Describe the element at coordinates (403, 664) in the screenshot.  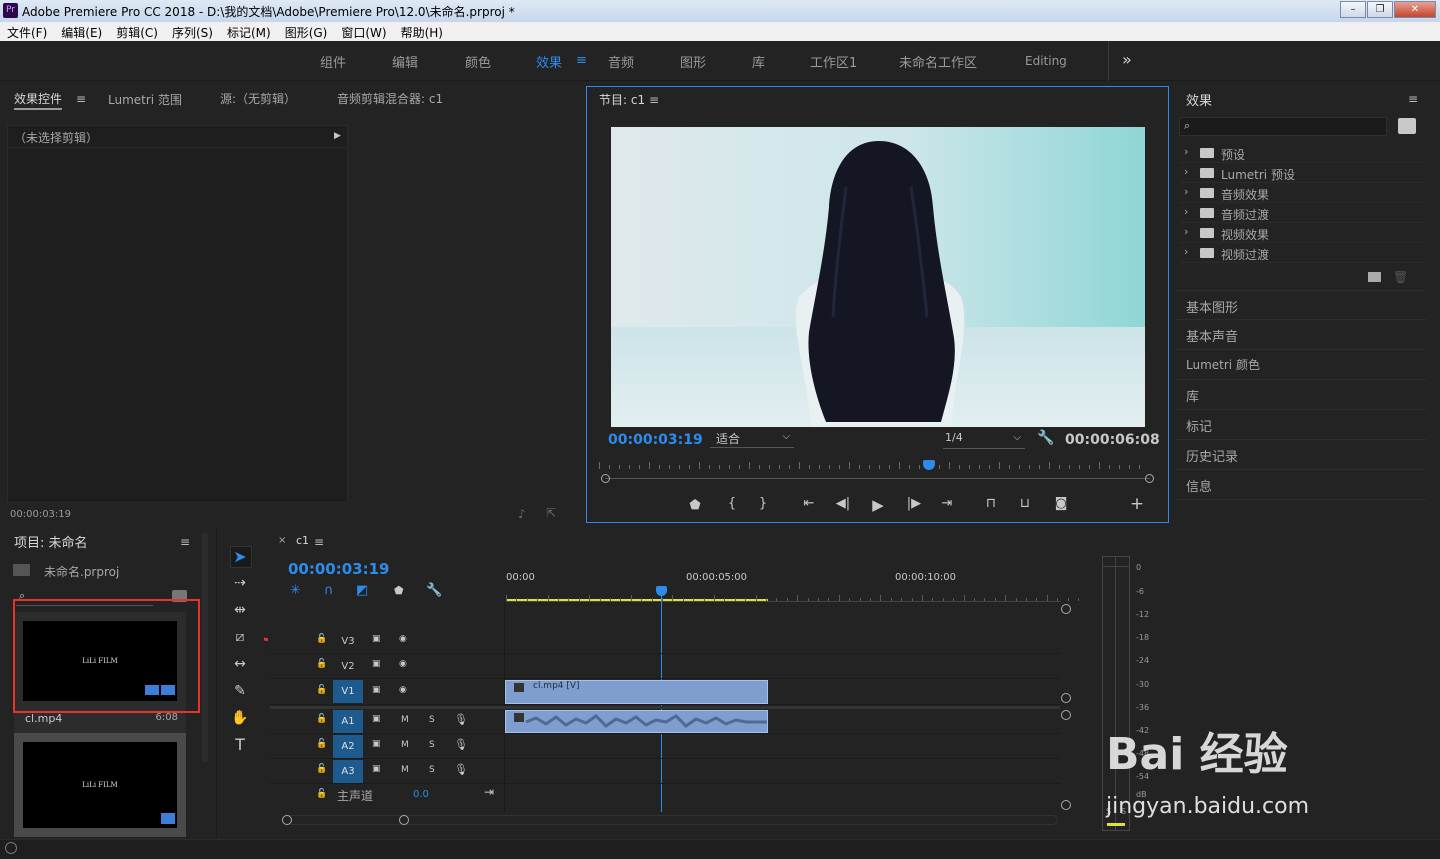
I see `eye-icon: ◉` at that location.